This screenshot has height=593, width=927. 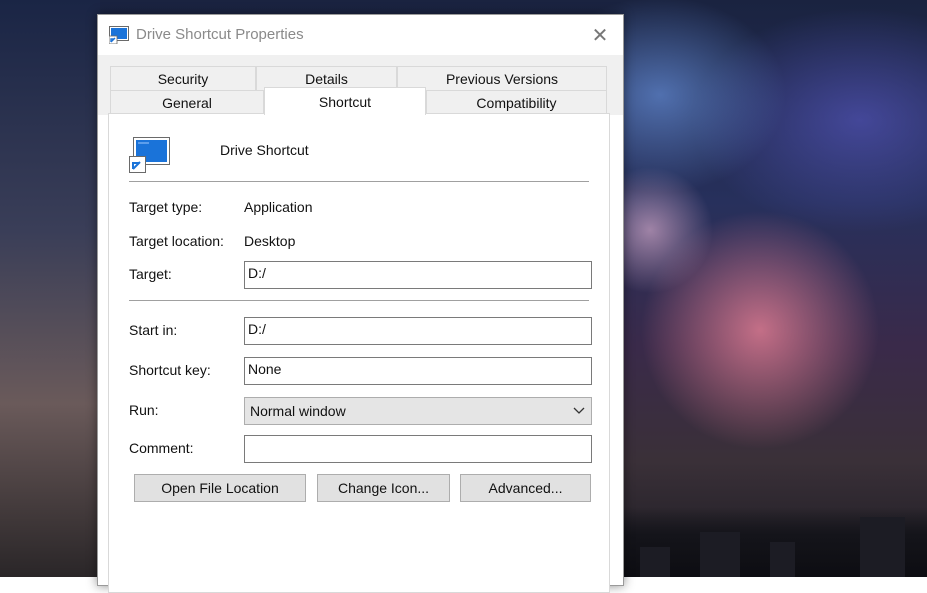 I want to click on shortcut-key-label: Shortcut key:, so click(x=170, y=370).